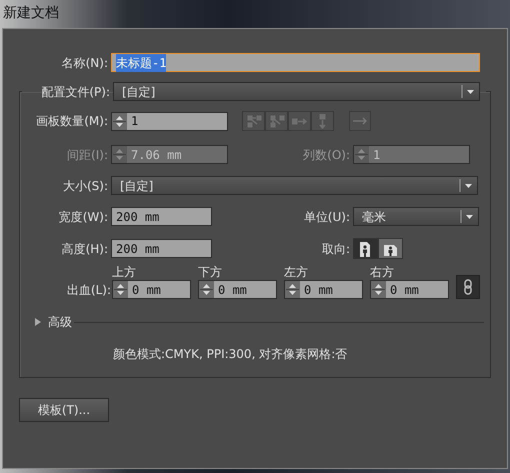  Describe the element at coordinates (382, 272) in the screenshot. I see `field-label: 右方` at that location.